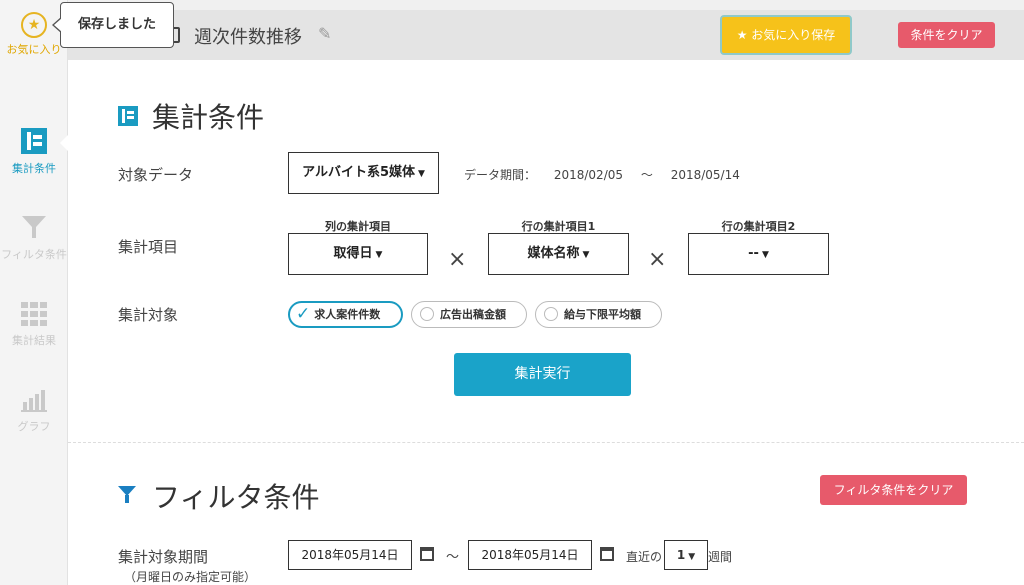 The image size is (1024, 585). Describe the element at coordinates (558, 226) in the screenshot. I see `row1-item-caption: 行の集計項目1` at that location.